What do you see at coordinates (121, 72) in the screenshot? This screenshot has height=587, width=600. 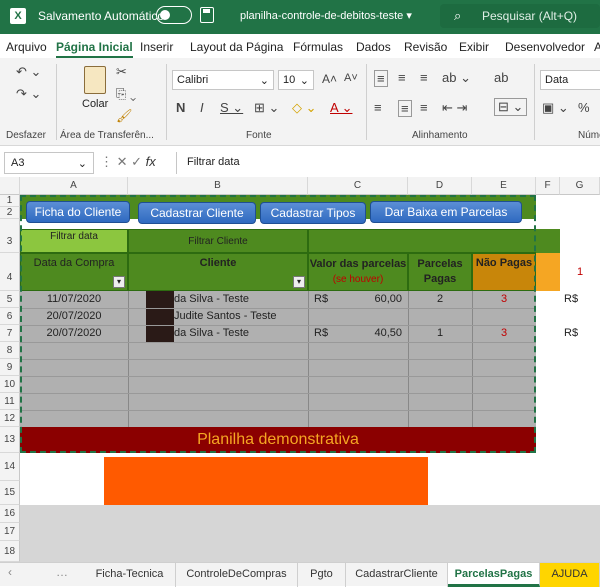 I see `cut-icon: ✂` at bounding box center [121, 72].